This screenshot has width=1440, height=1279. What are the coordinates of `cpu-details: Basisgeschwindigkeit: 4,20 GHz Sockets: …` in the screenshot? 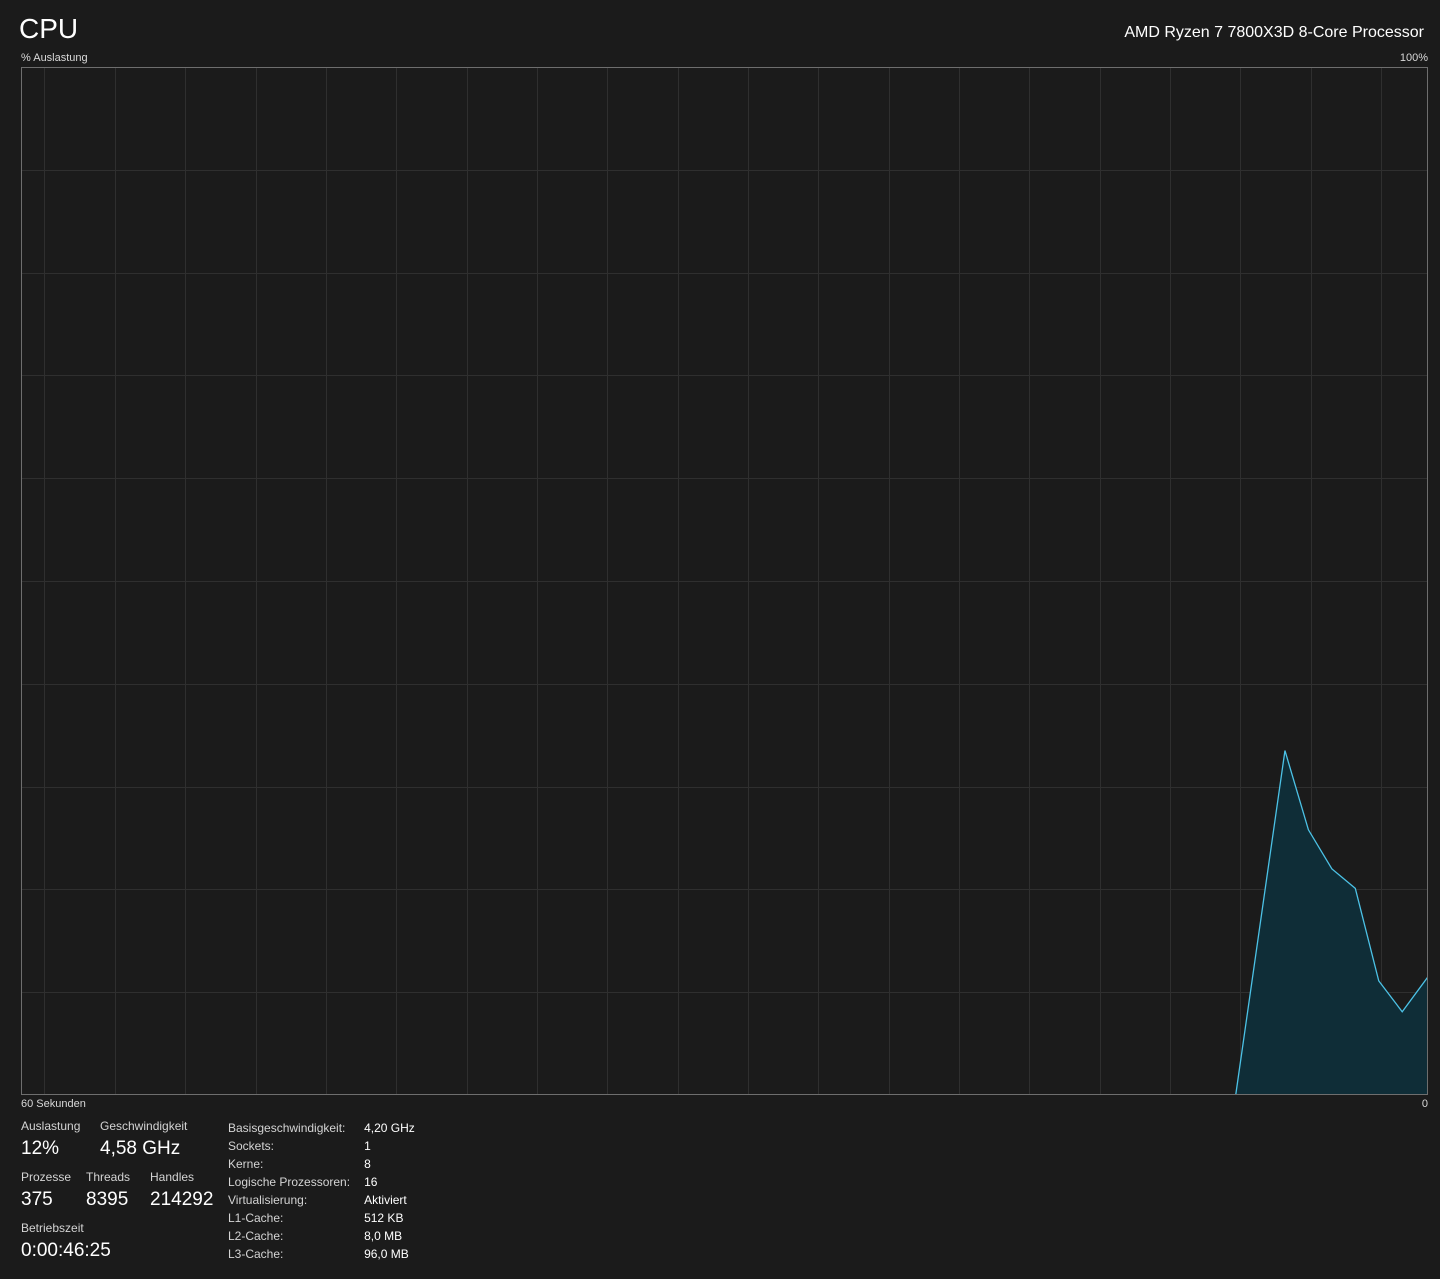 It's located at (321, 1191).